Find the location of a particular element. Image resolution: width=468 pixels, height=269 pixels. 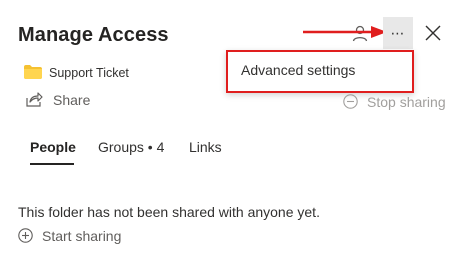

panel-title: Manage Access is located at coordinates (93, 35).